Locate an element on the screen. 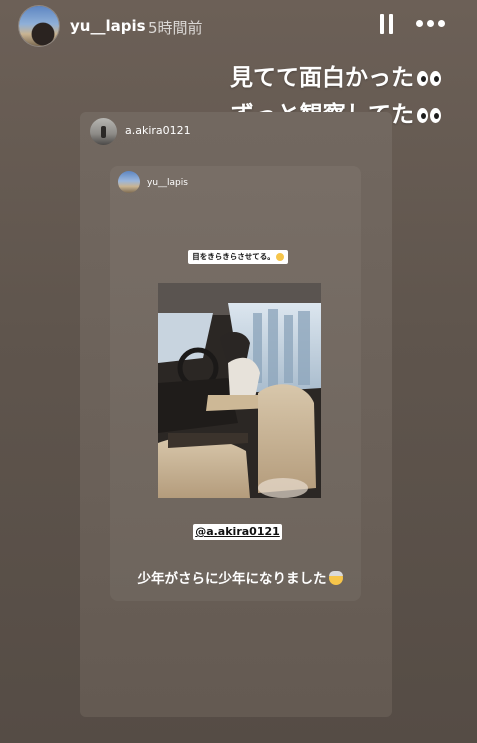 The height and width of the screenshot is (743, 477). inner-caption: 少年がさらに少年になりました is located at coordinates (240, 577).